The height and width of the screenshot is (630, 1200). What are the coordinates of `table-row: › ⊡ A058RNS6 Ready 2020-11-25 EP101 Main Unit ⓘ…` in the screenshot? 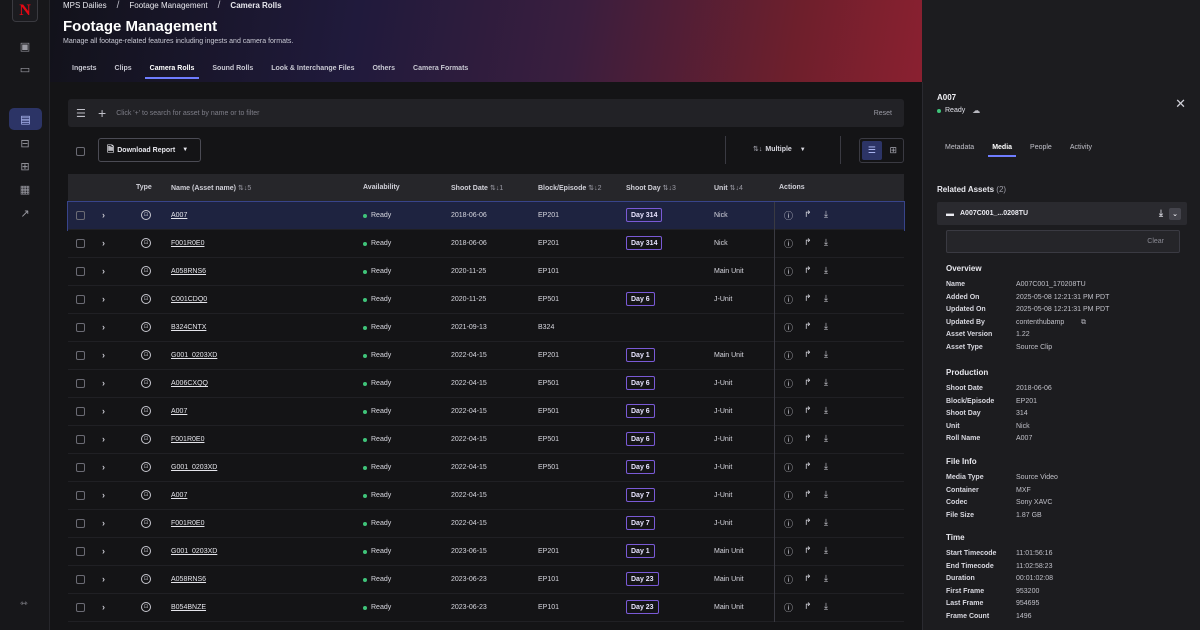 It's located at (486, 272).